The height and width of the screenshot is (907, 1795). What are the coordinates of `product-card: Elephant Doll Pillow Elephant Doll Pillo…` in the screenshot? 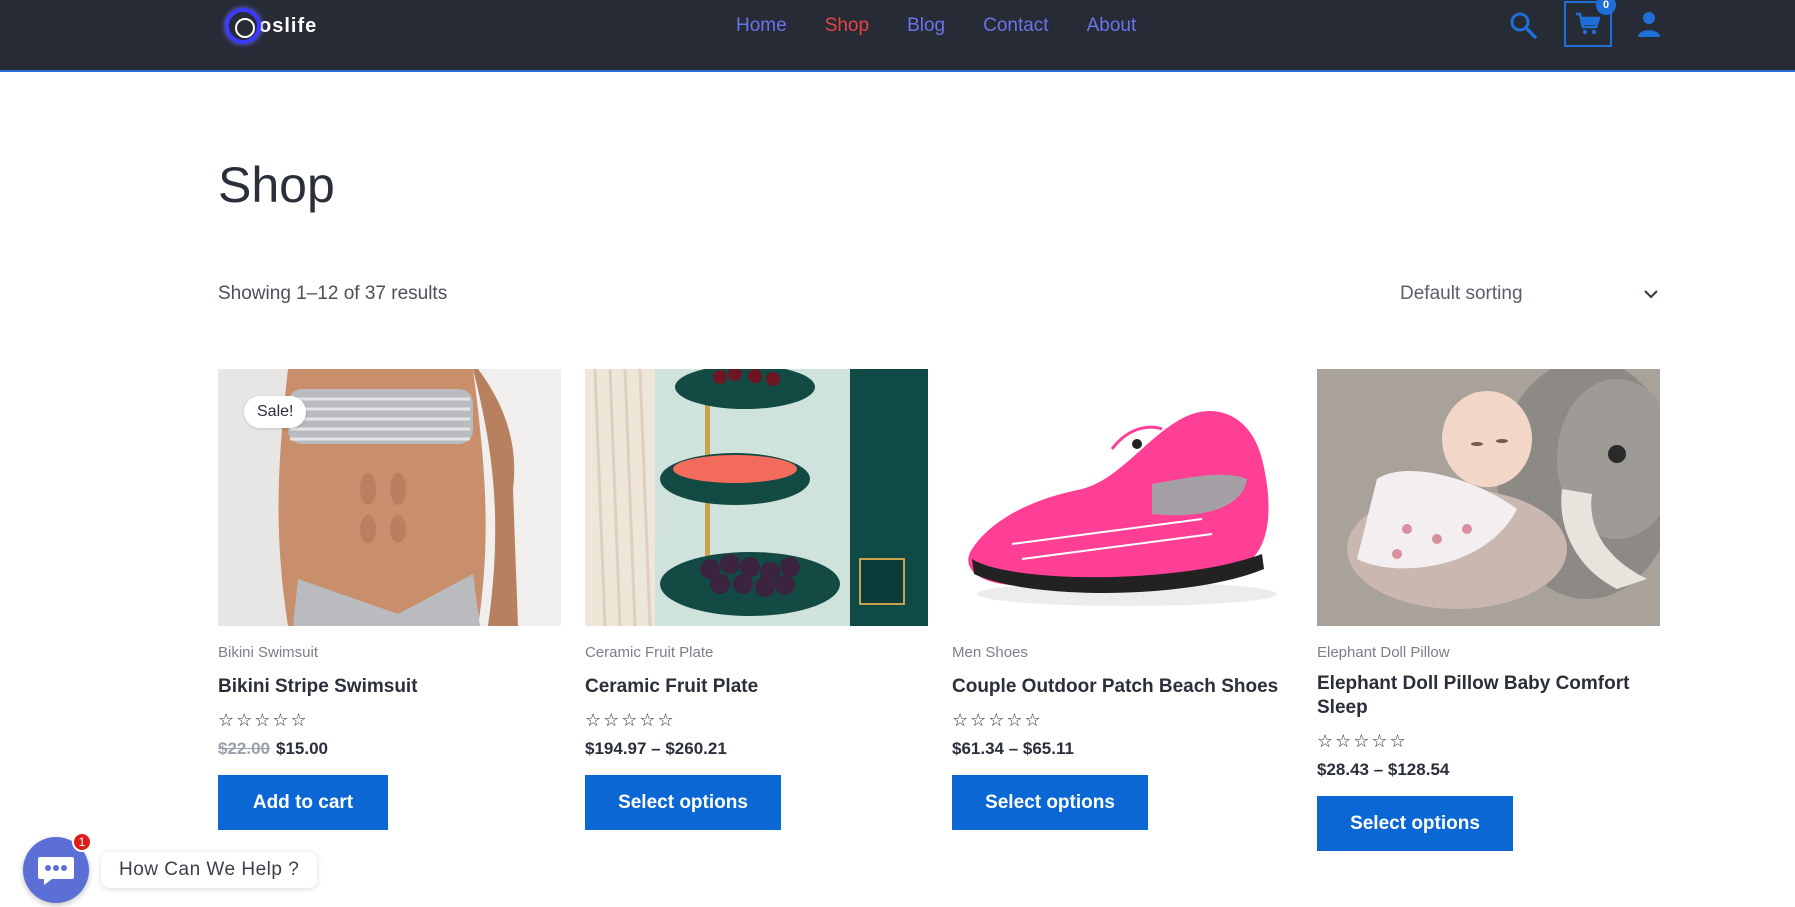 It's located at (1488, 610).